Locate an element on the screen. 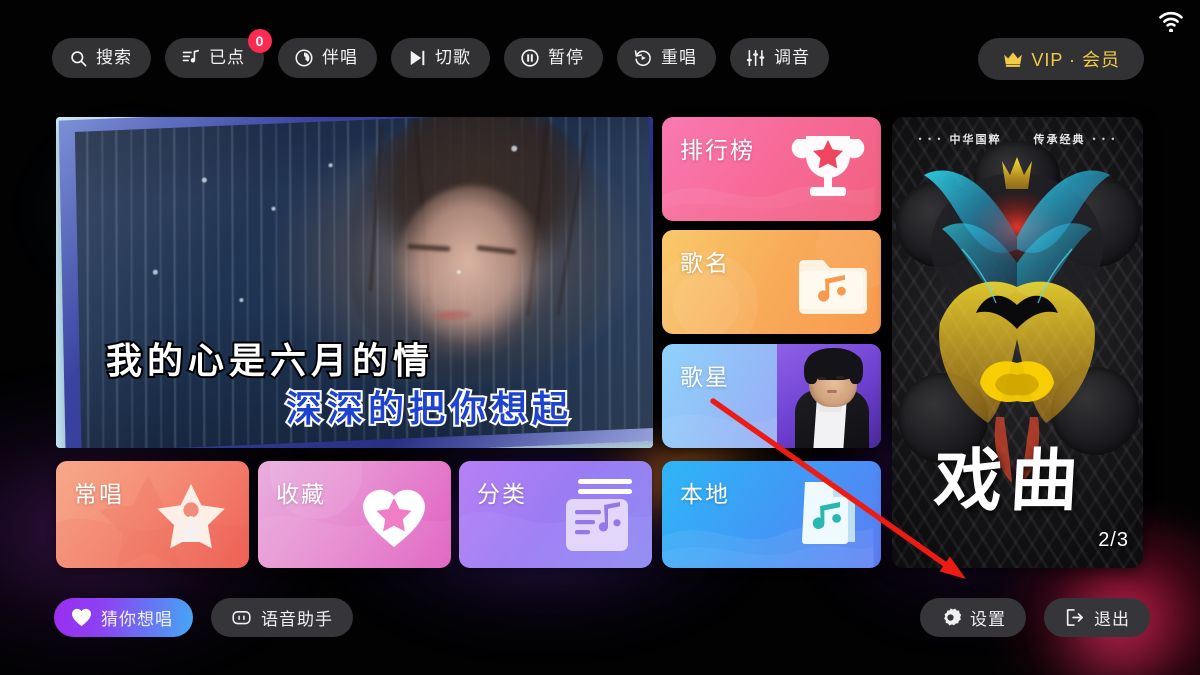 The image size is (1200, 675). tile-favorites-label: 收藏 is located at coordinates (301, 494).